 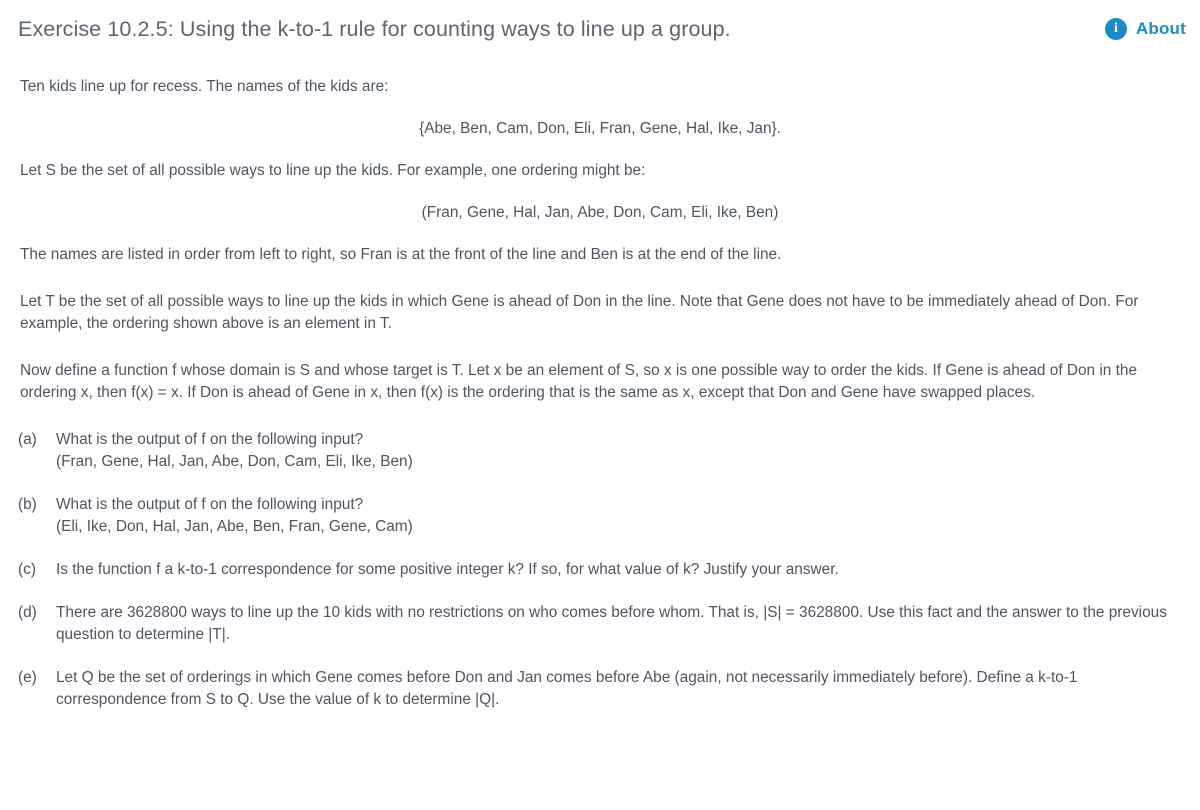 What do you see at coordinates (27, 612) in the screenshot?
I see `question-label-d: (d)` at bounding box center [27, 612].